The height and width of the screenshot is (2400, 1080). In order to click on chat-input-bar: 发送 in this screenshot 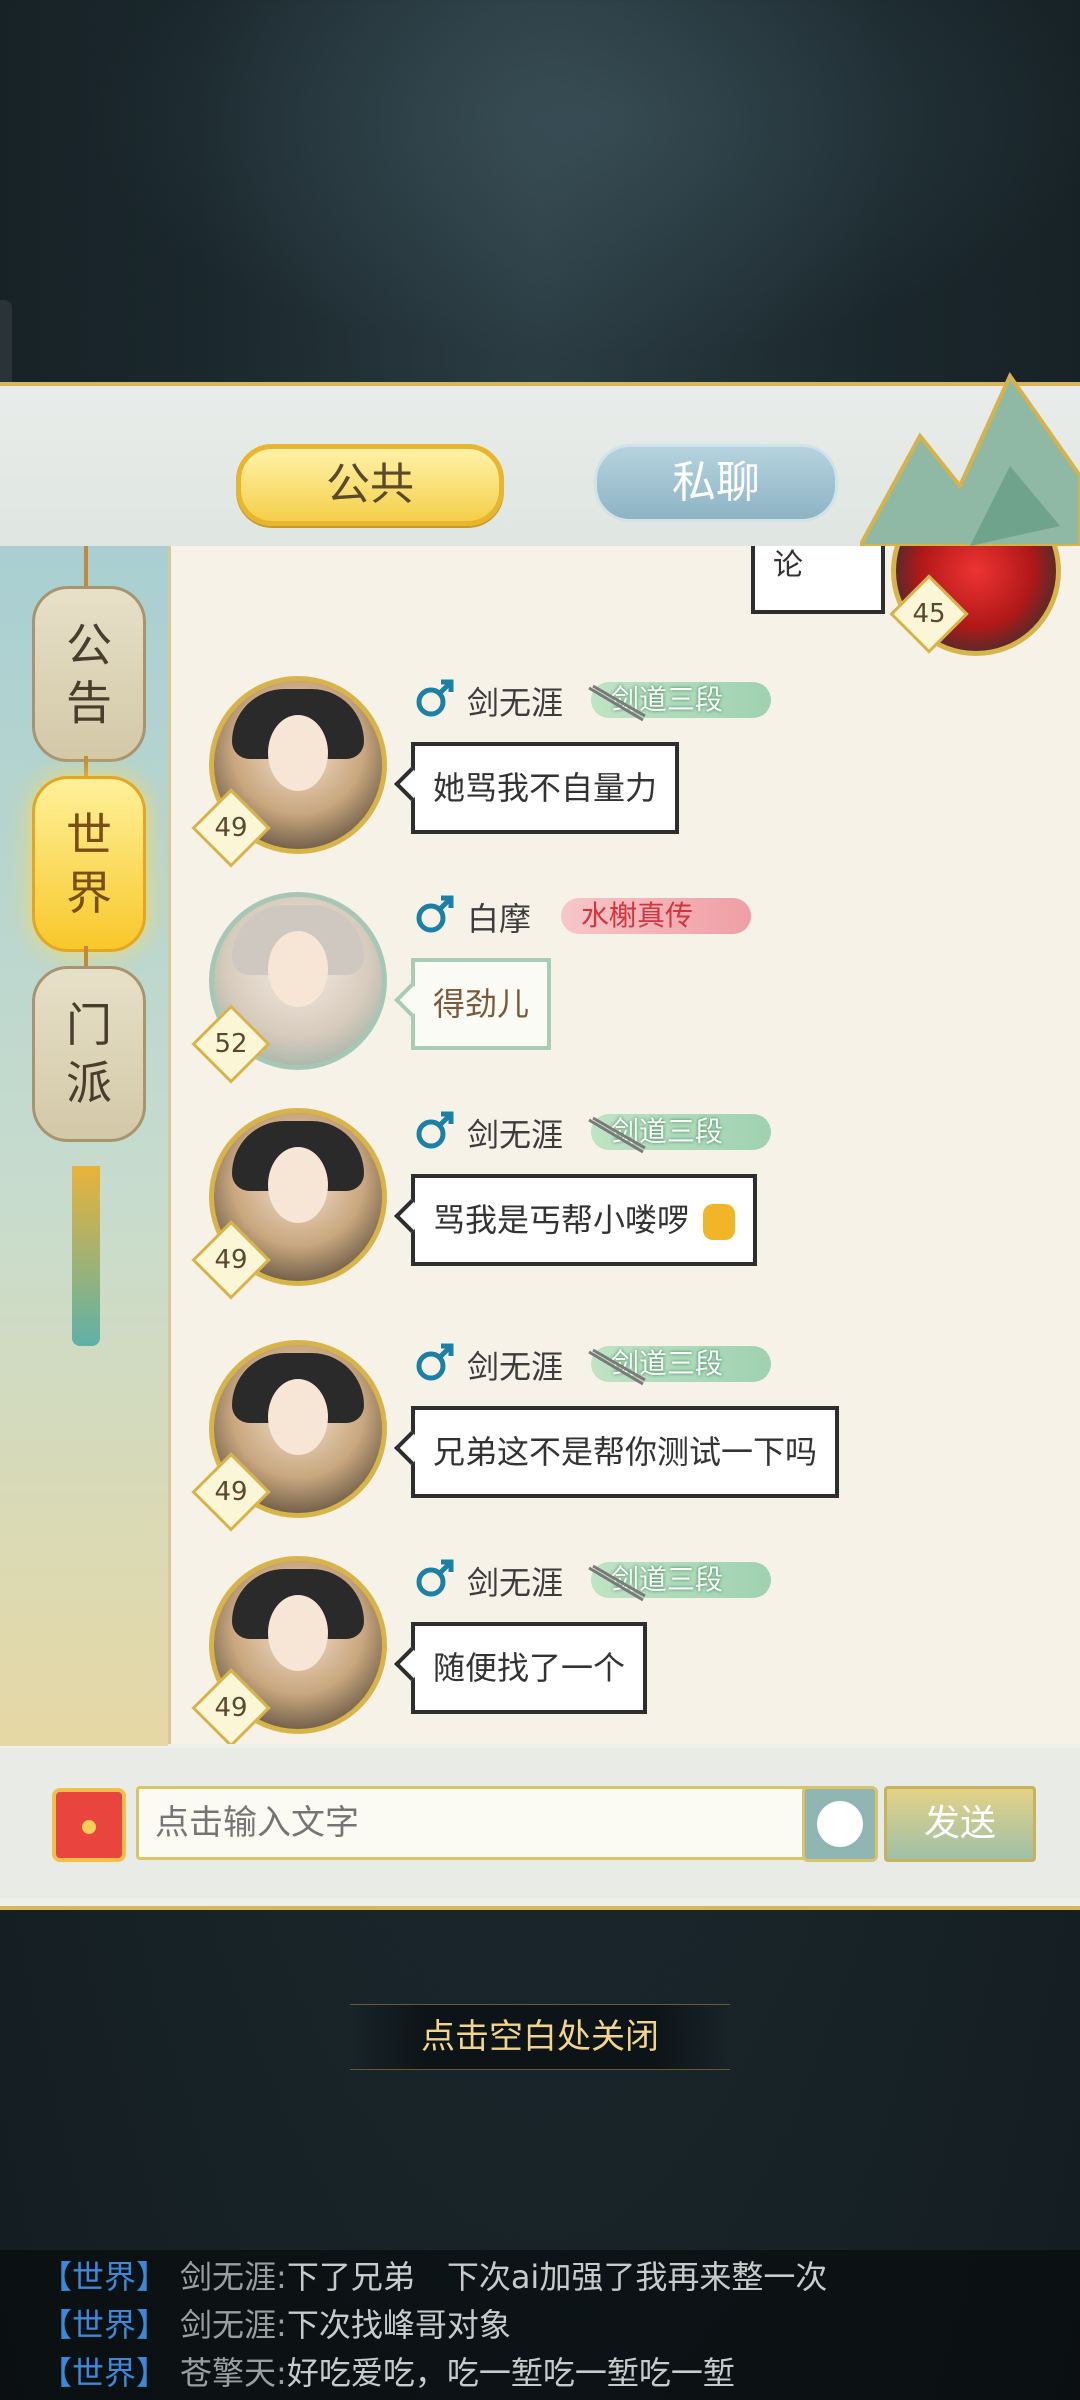, I will do `click(540, 1823)`.